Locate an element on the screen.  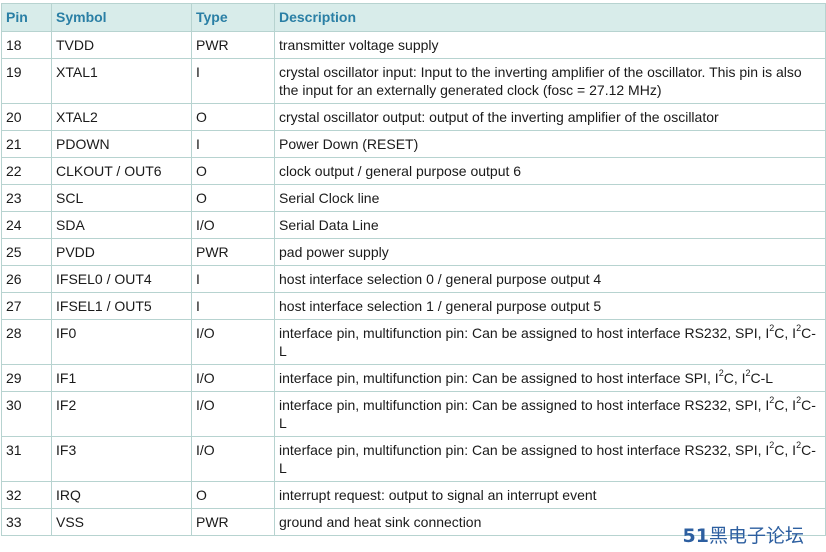
symbol-cell: IF3 is located at coordinates (121, 459).